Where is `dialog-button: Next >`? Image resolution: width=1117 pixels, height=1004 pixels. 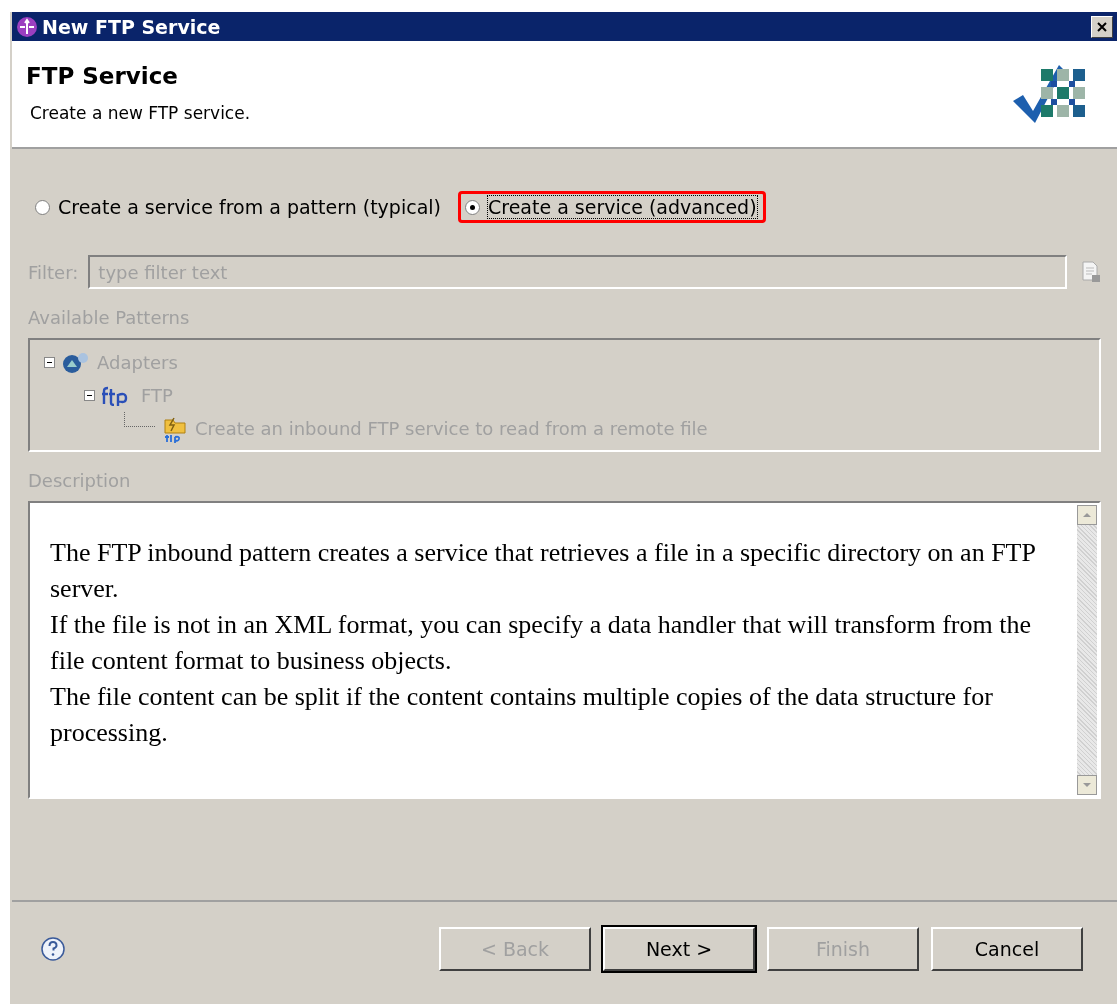 dialog-button: Next > is located at coordinates (679, 949).